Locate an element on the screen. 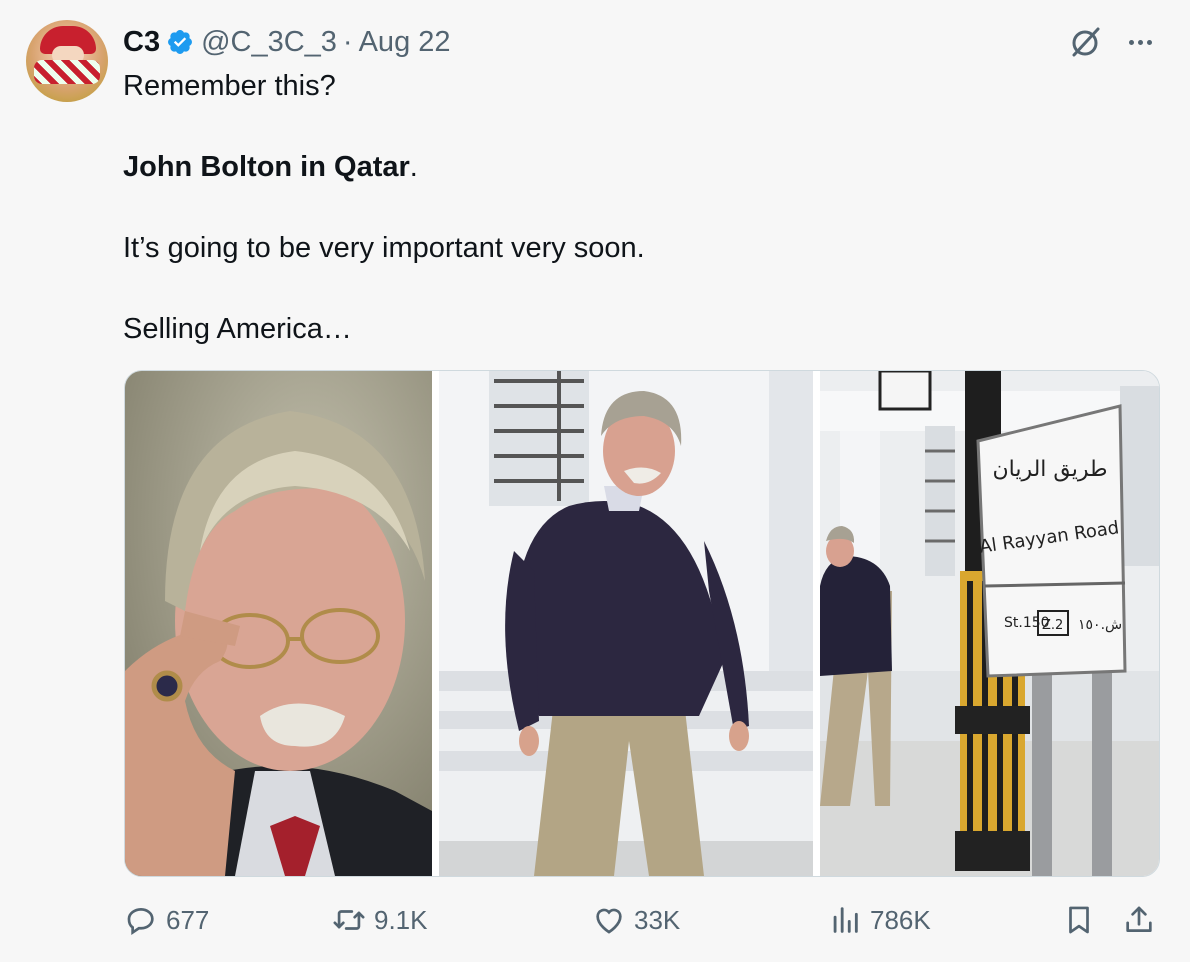 Image resolution: width=1190 pixels, height=962 pixels. tweet-line-1: Remember this? is located at coordinates (229, 86).